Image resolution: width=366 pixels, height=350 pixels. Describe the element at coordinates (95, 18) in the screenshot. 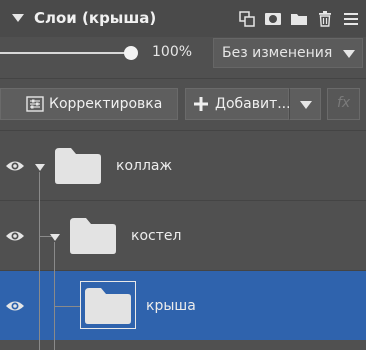

I see `panel-title: Слои (крыша)` at that location.